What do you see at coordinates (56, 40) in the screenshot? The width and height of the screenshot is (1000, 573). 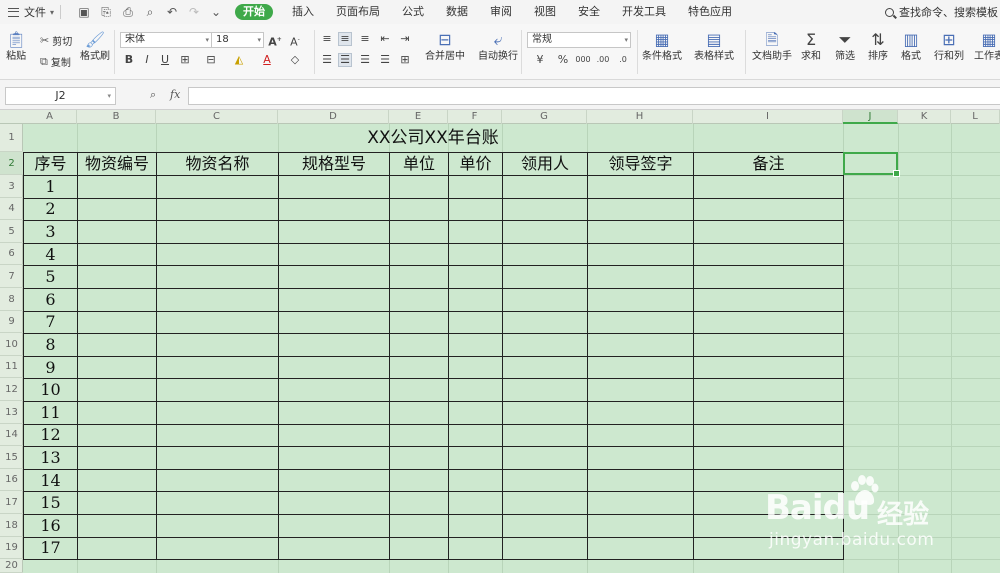 I see `cut-button: ✂ 剪切` at bounding box center [56, 40].